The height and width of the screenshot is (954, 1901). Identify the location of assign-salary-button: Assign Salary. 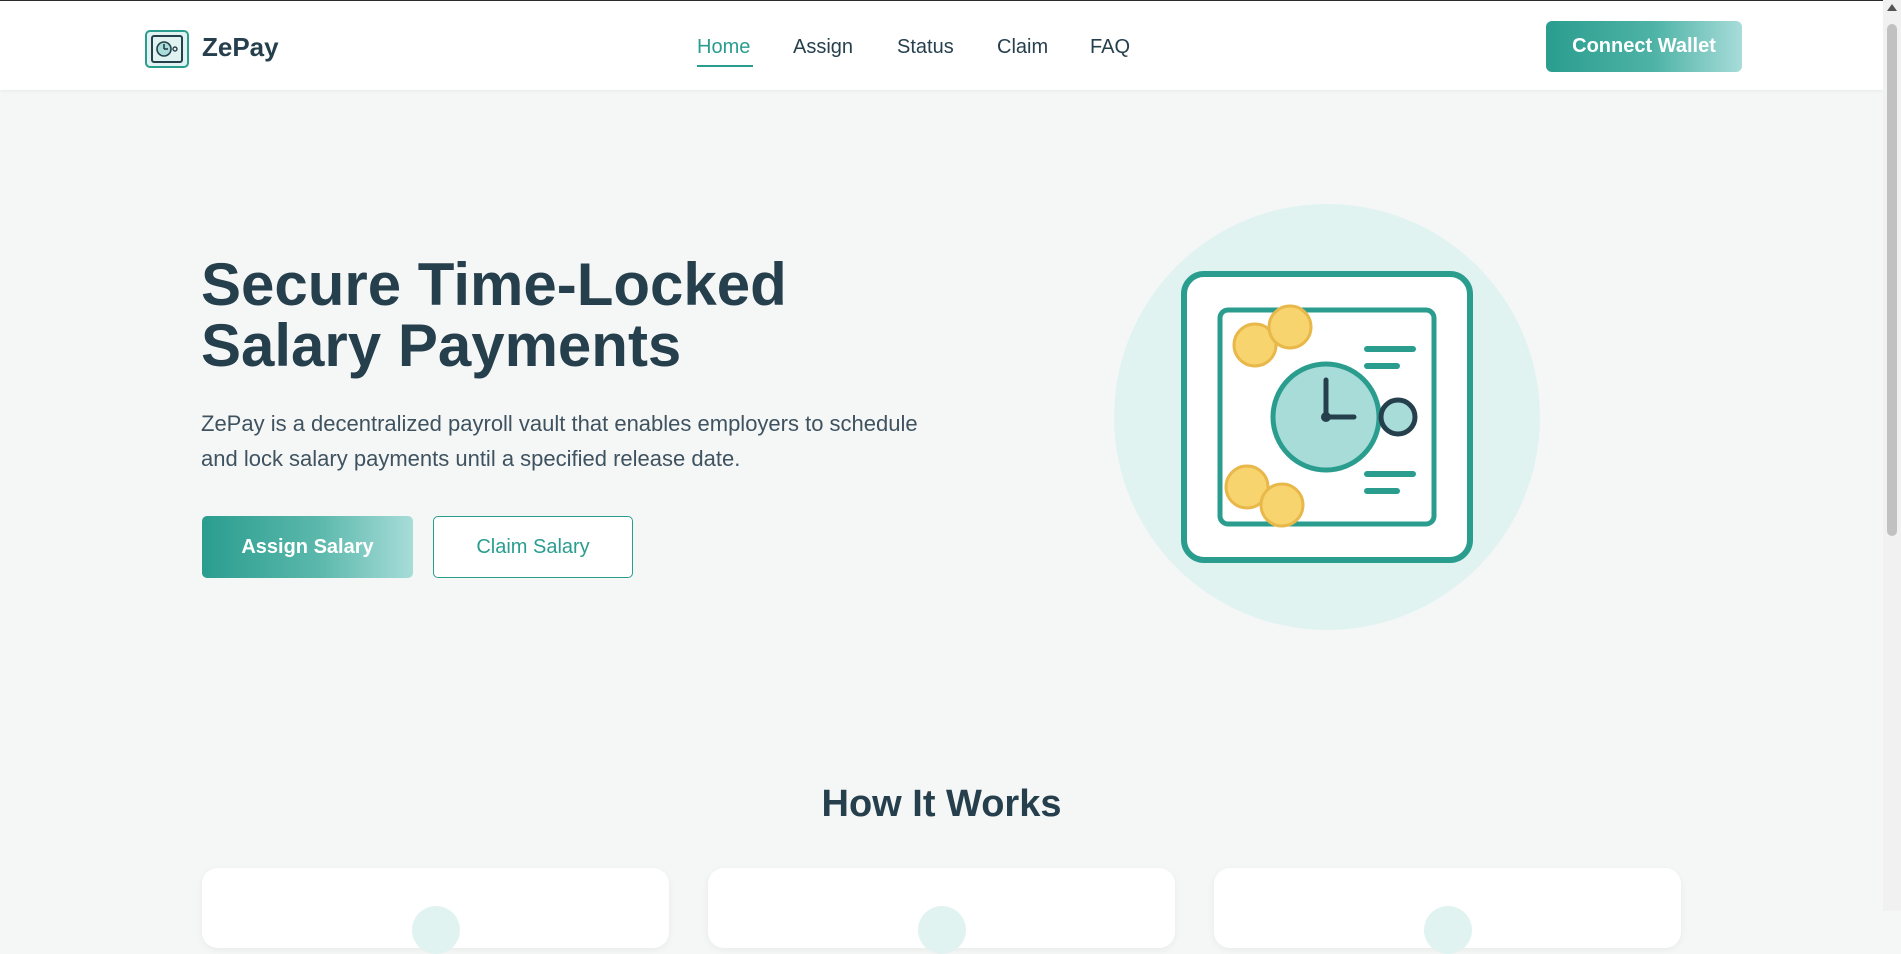
(307, 547).